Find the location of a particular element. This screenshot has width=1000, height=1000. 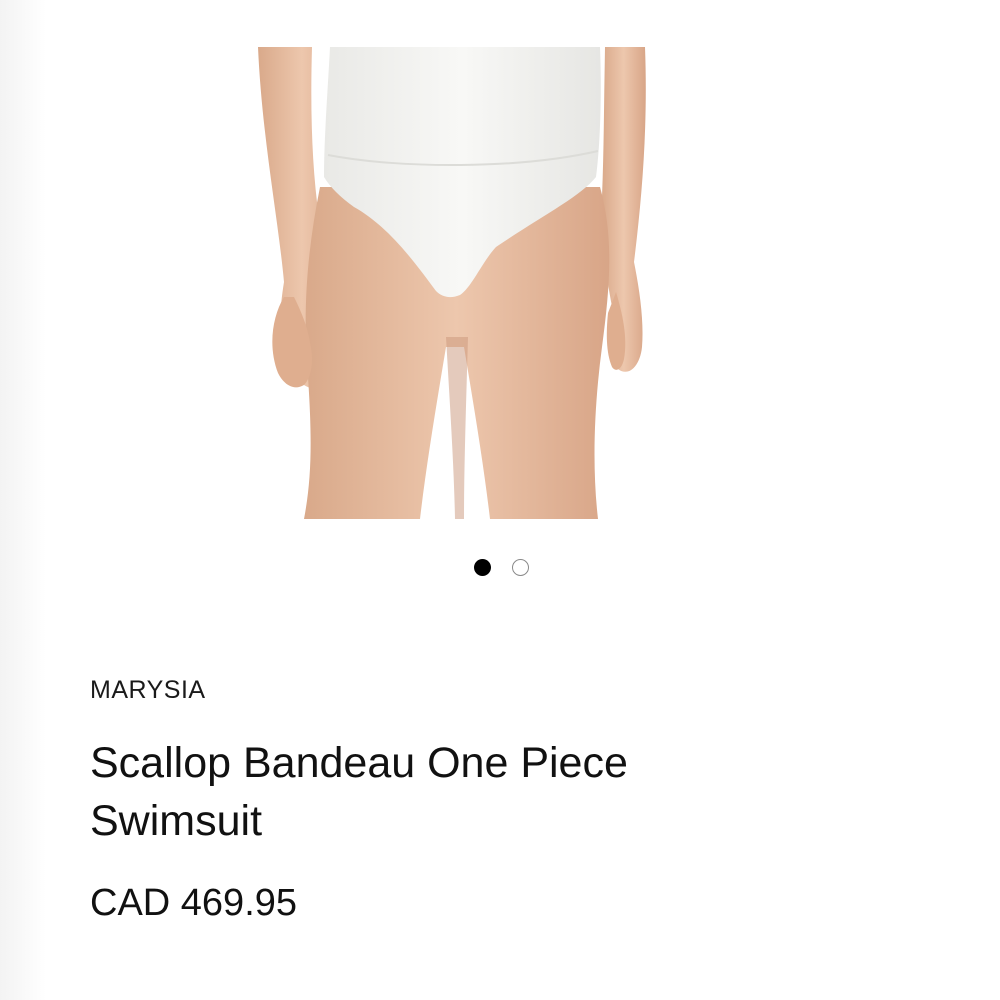

product-title: Scallop Bandeau One Piece Swimsuit is located at coordinates (359, 792).